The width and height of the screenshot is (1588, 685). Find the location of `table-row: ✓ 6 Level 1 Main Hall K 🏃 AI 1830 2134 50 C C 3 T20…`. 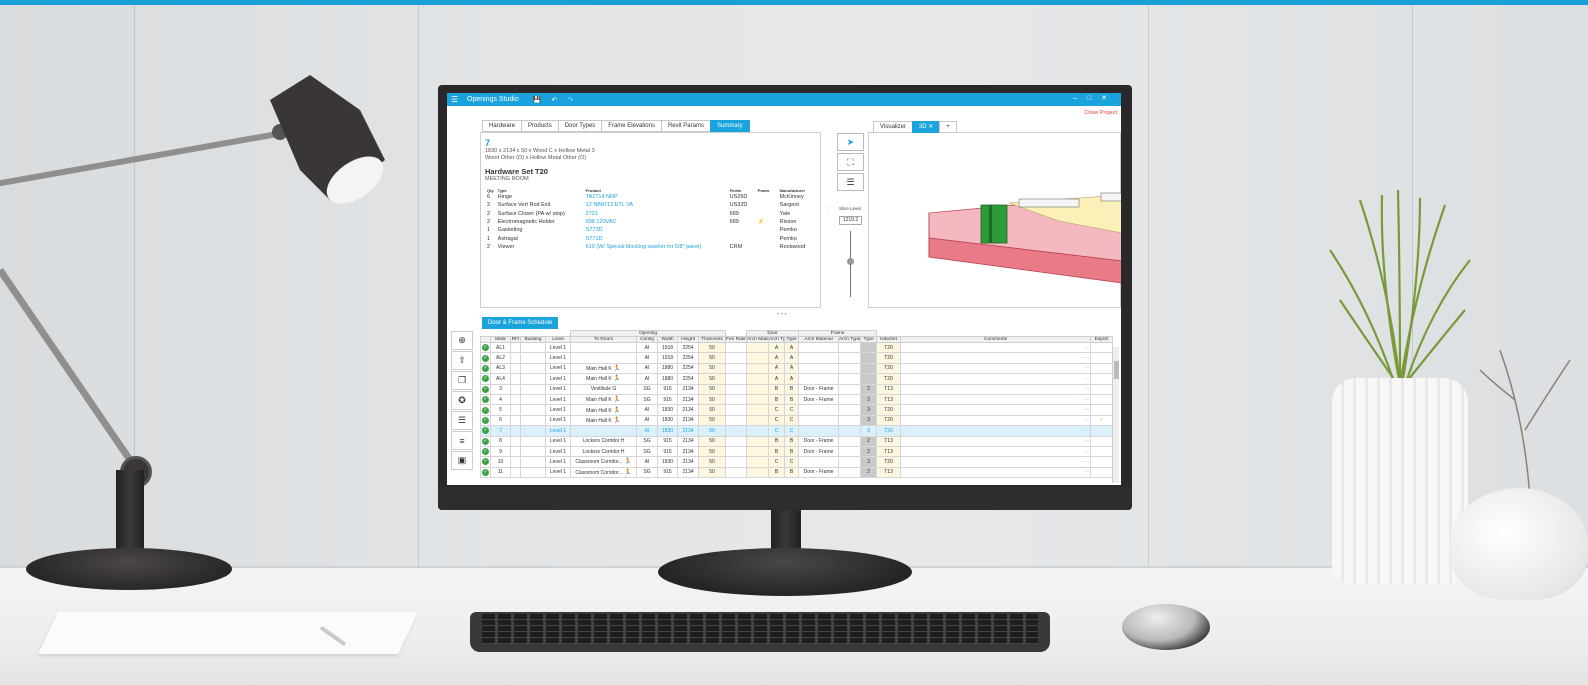

table-row: ✓ 6 Level 1 Main Hall K 🏃 AI 1830 2134 50 C C 3 T20… is located at coordinates (797, 420).